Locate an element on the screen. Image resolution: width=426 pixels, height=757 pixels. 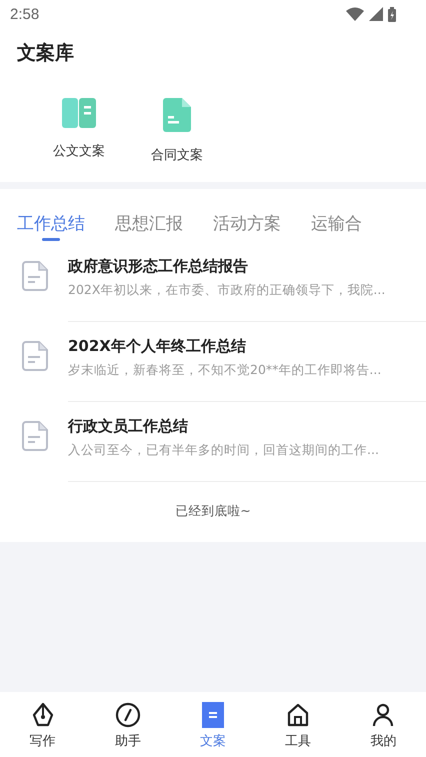
nav-tab: 文案 is located at coordinates (212, 724).